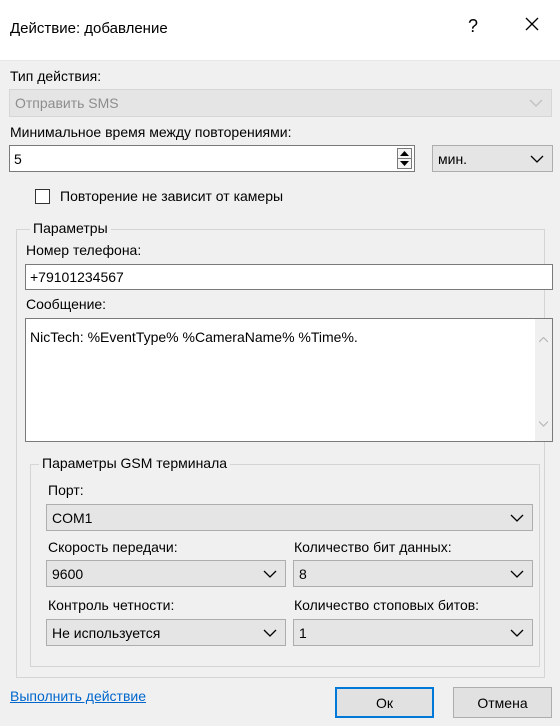 The height and width of the screenshot is (726, 560). What do you see at coordinates (543, 340) in the screenshot?
I see `scroll-up-icon` at bounding box center [543, 340].